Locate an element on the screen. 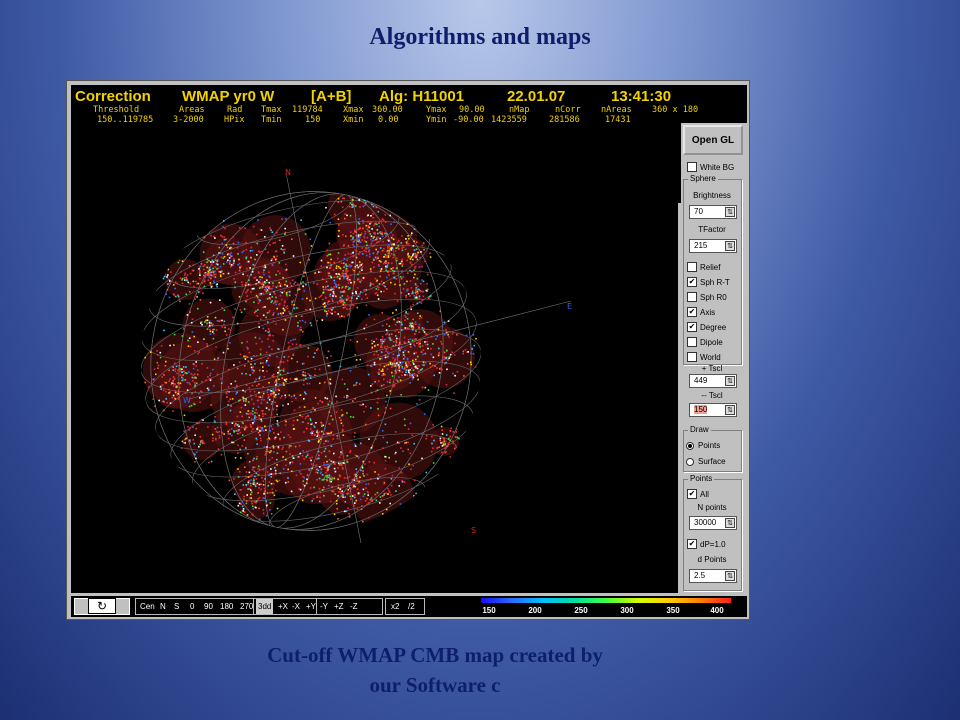 The image size is (960, 720). colorbar-tick: 150 is located at coordinates (489, 610).